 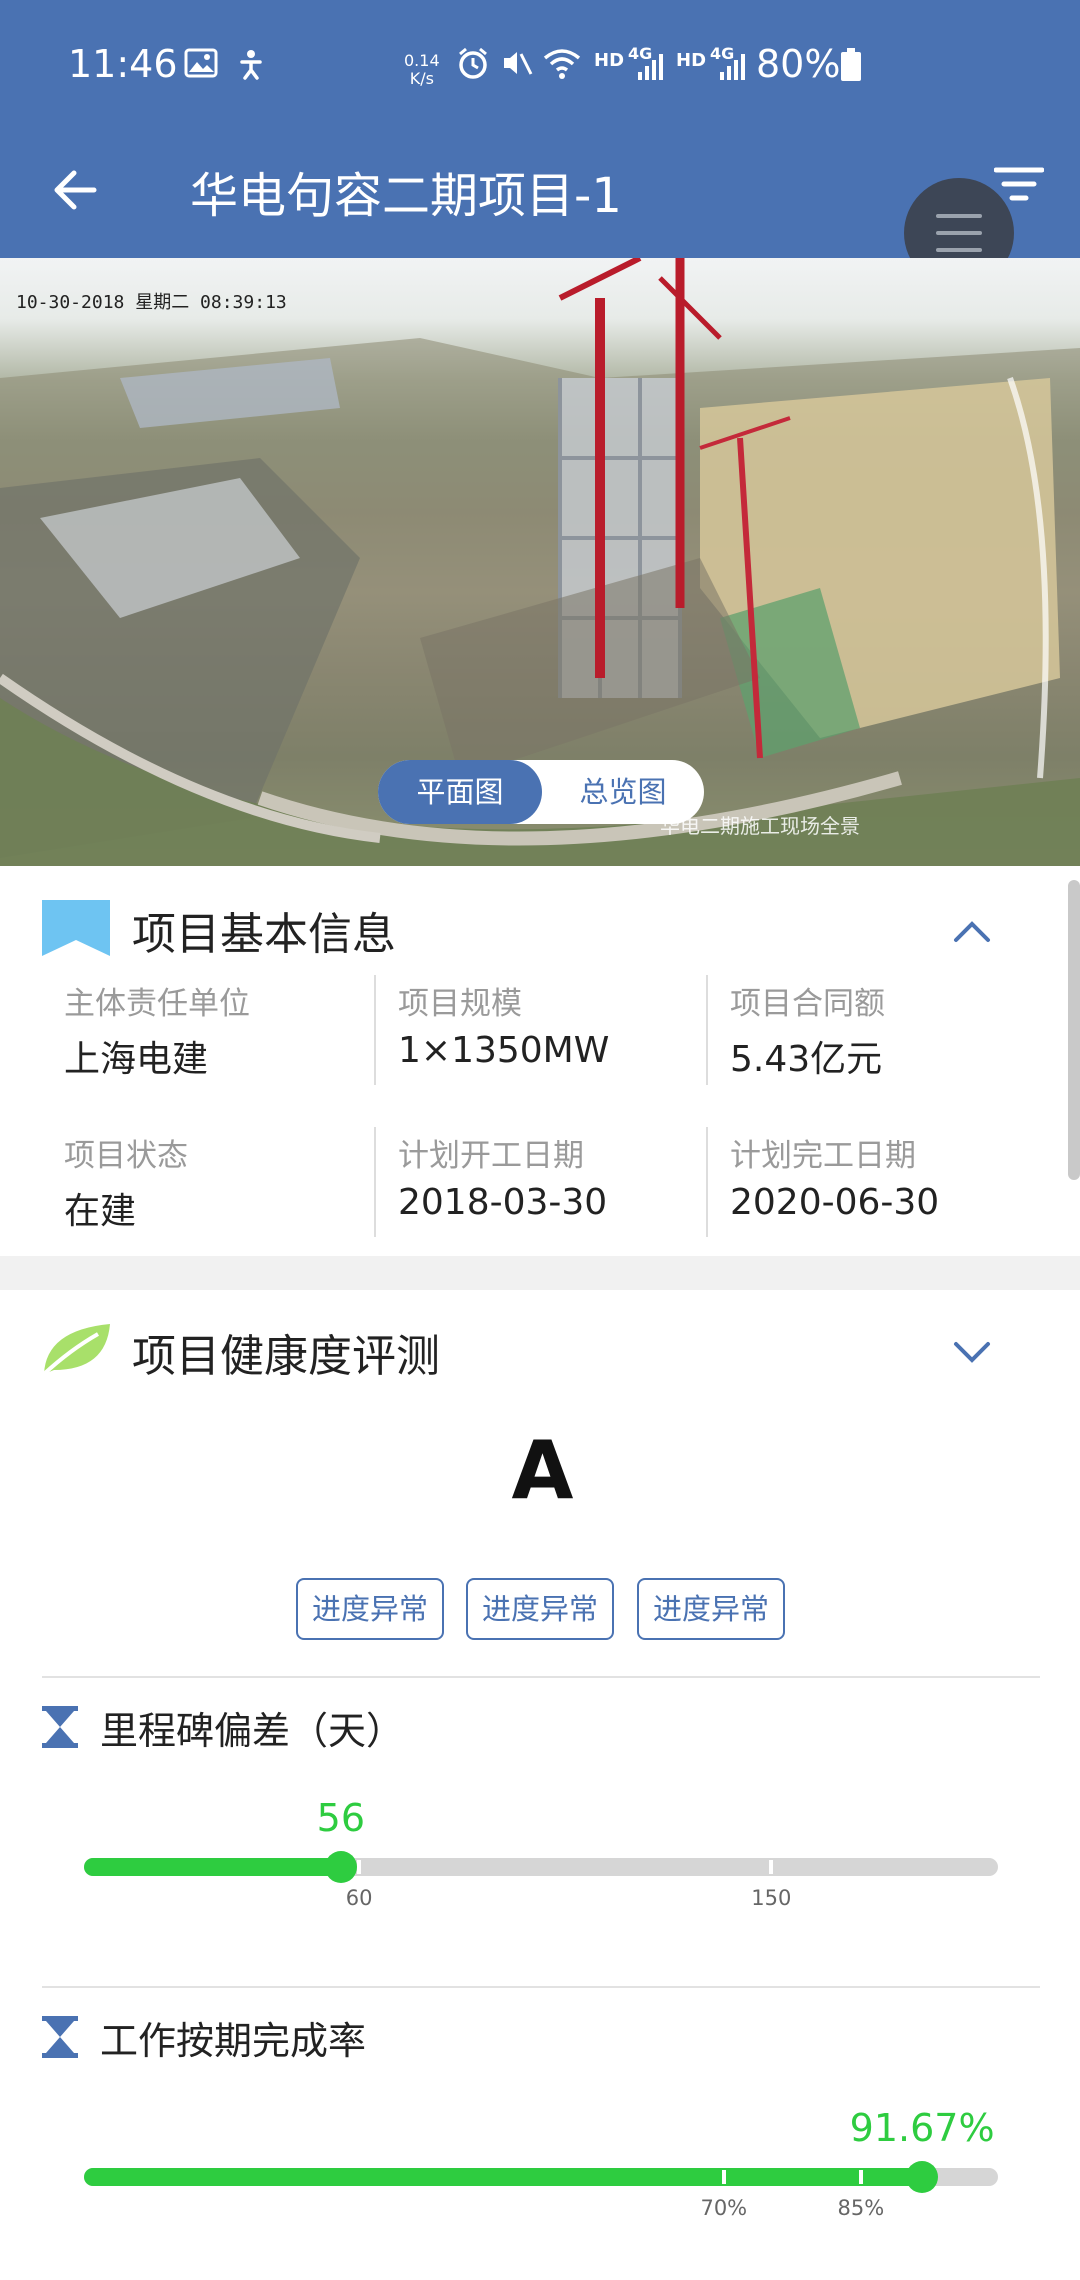 I want to click on back-button, so click(x=76, y=190).